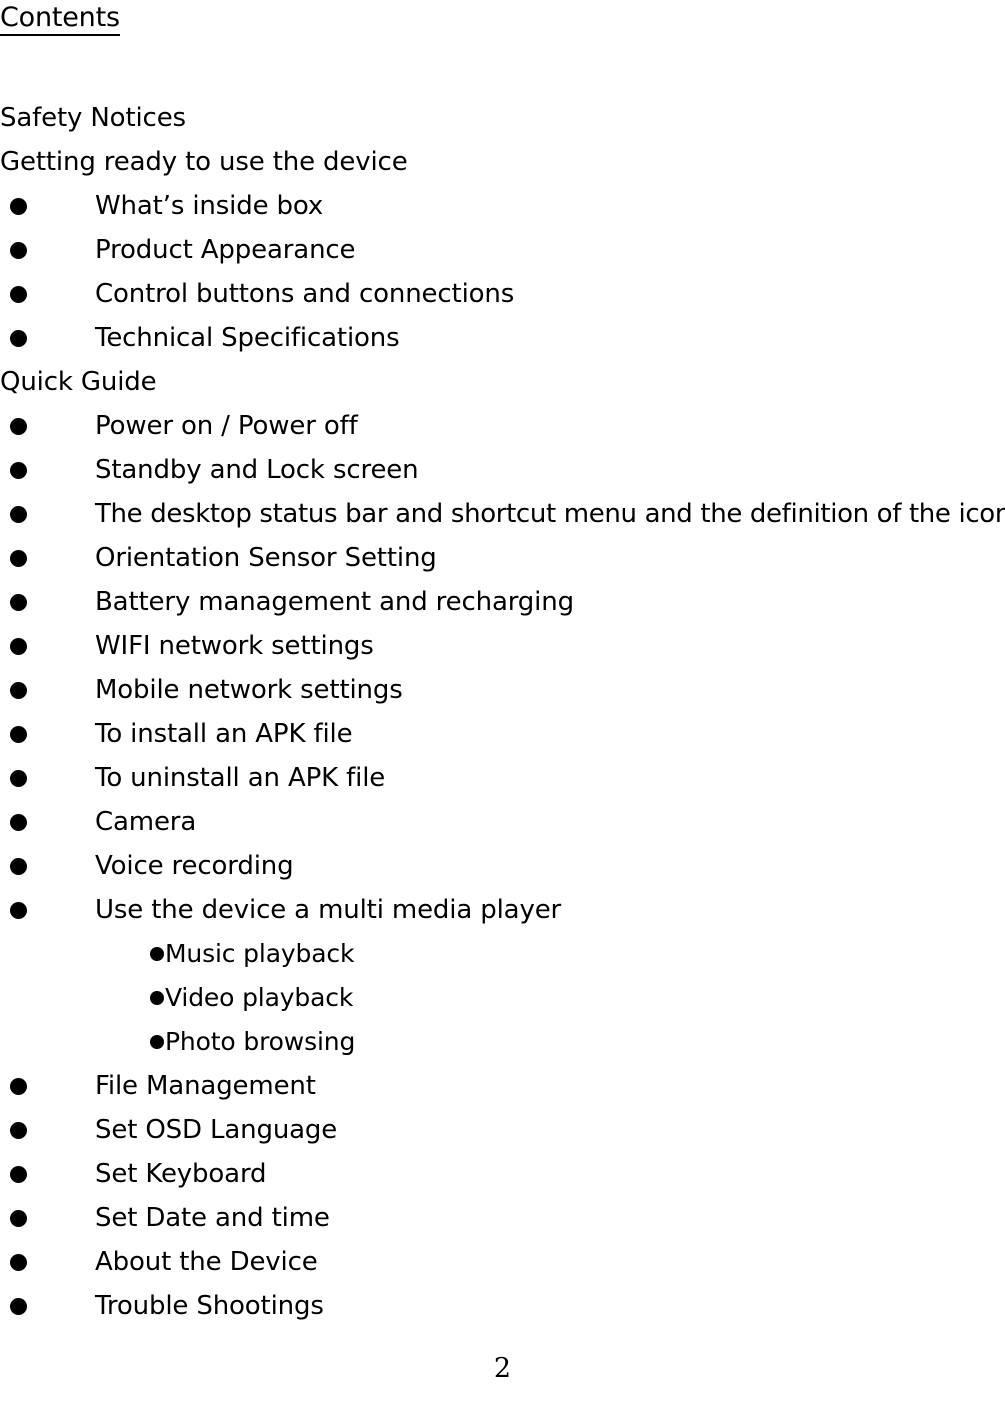 The image size is (1005, 1404). Describe the element at coordinates (502, 338) in the screenshot. I see `toc-item: Technical Specifications` at that location.